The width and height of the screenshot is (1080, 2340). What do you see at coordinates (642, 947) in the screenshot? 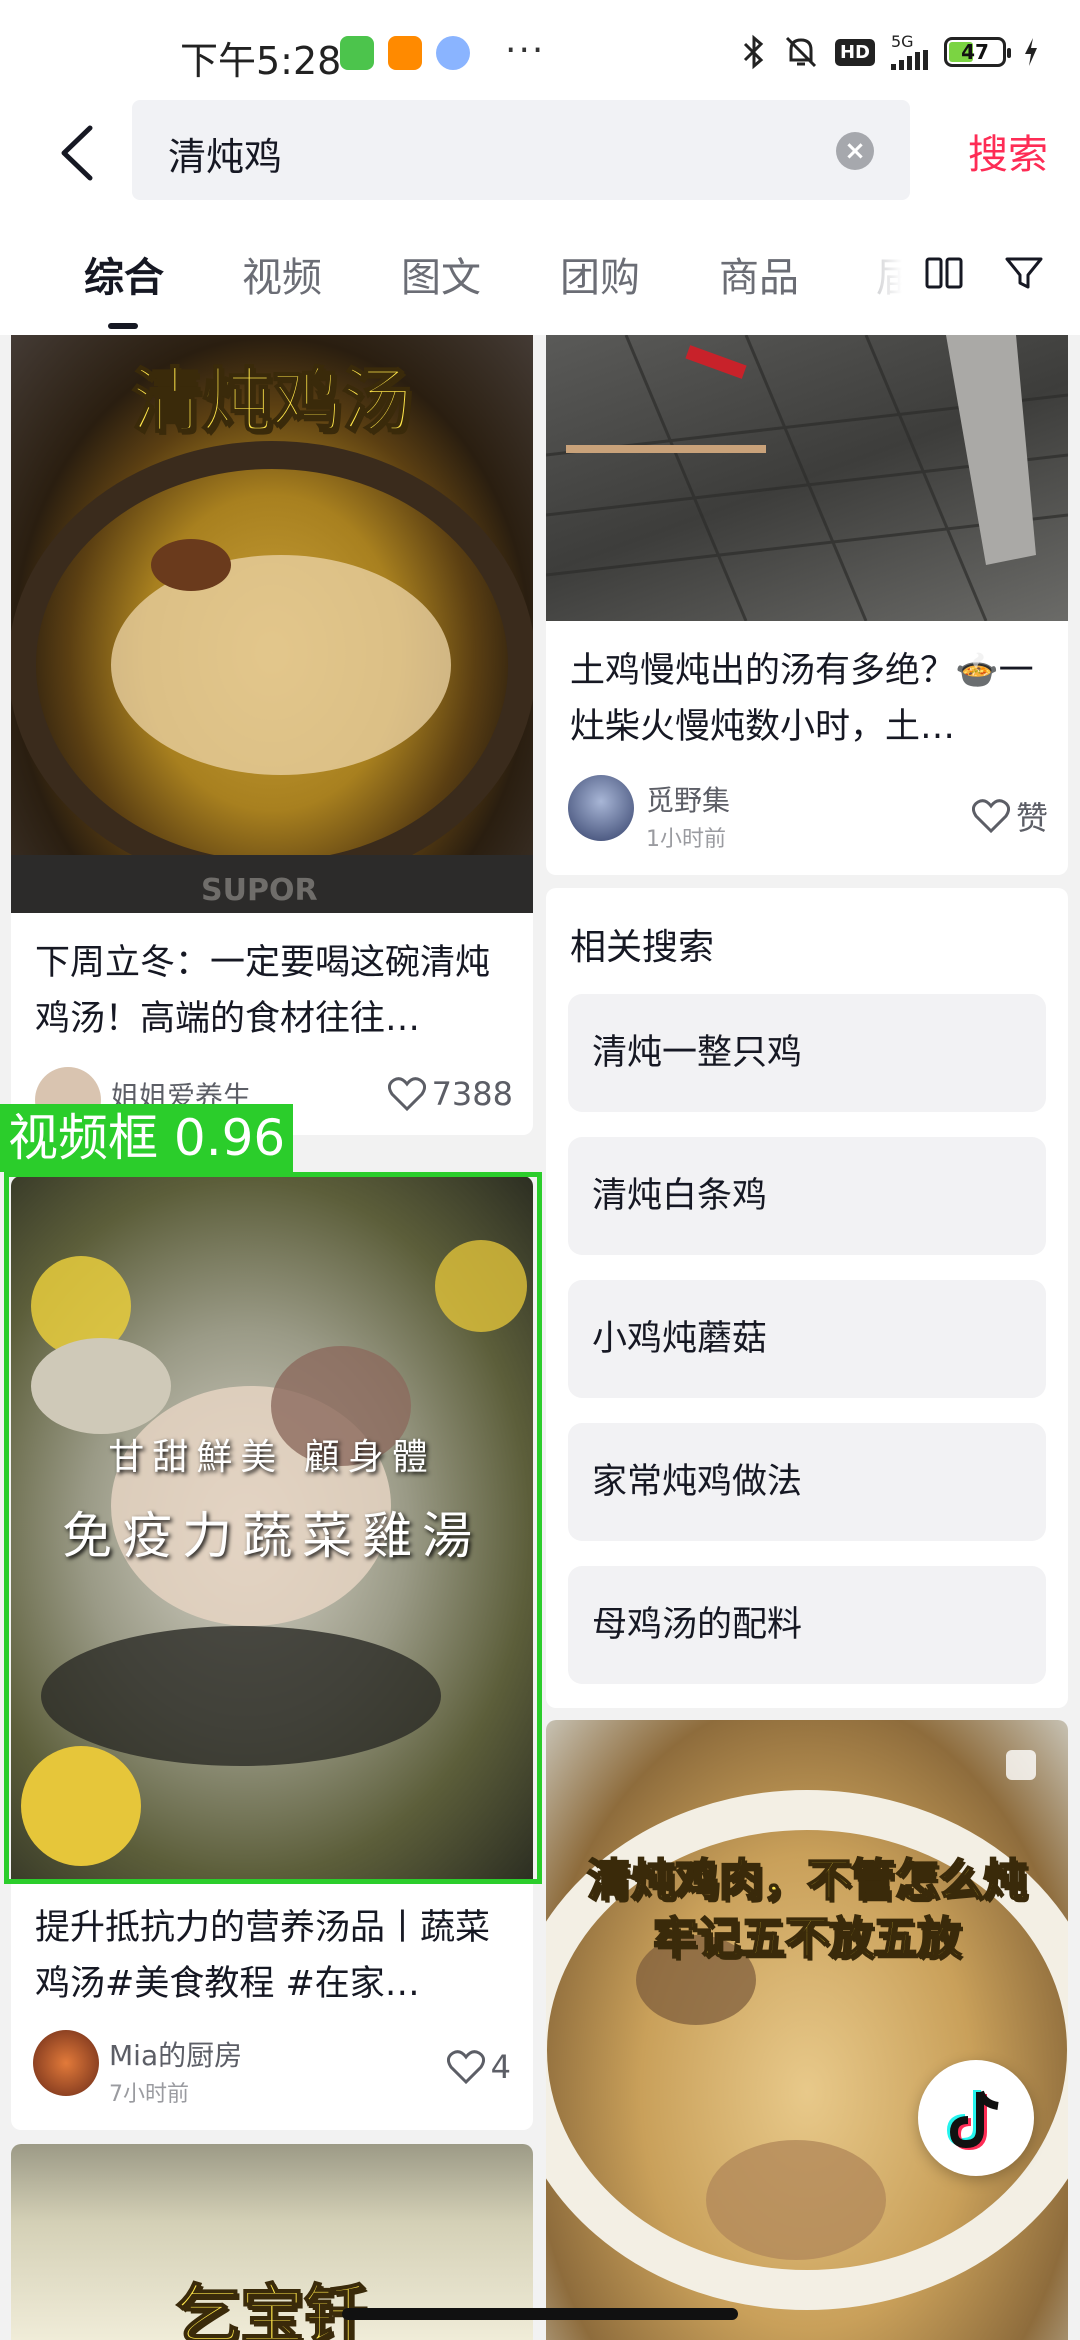
I see `related-searches-title: 相关搜索` at bounding box center [642, 947].